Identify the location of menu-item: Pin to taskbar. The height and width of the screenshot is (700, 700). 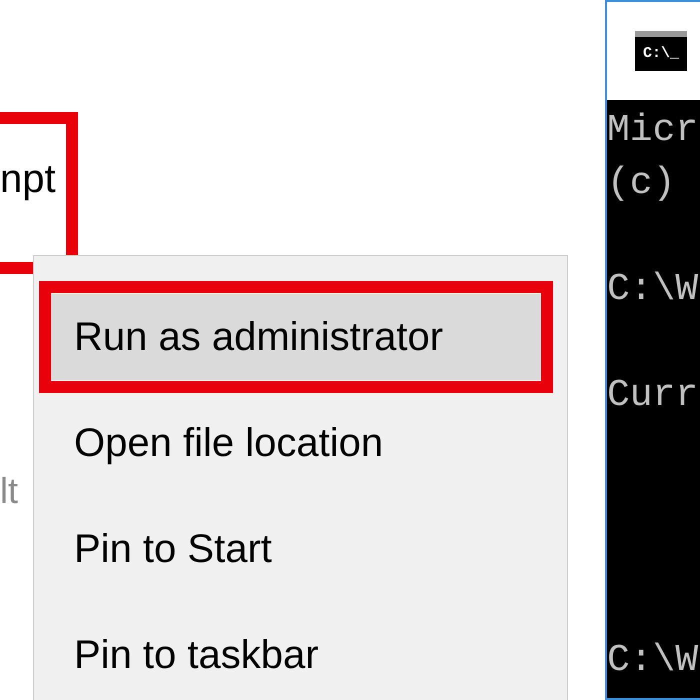
(296, 655).